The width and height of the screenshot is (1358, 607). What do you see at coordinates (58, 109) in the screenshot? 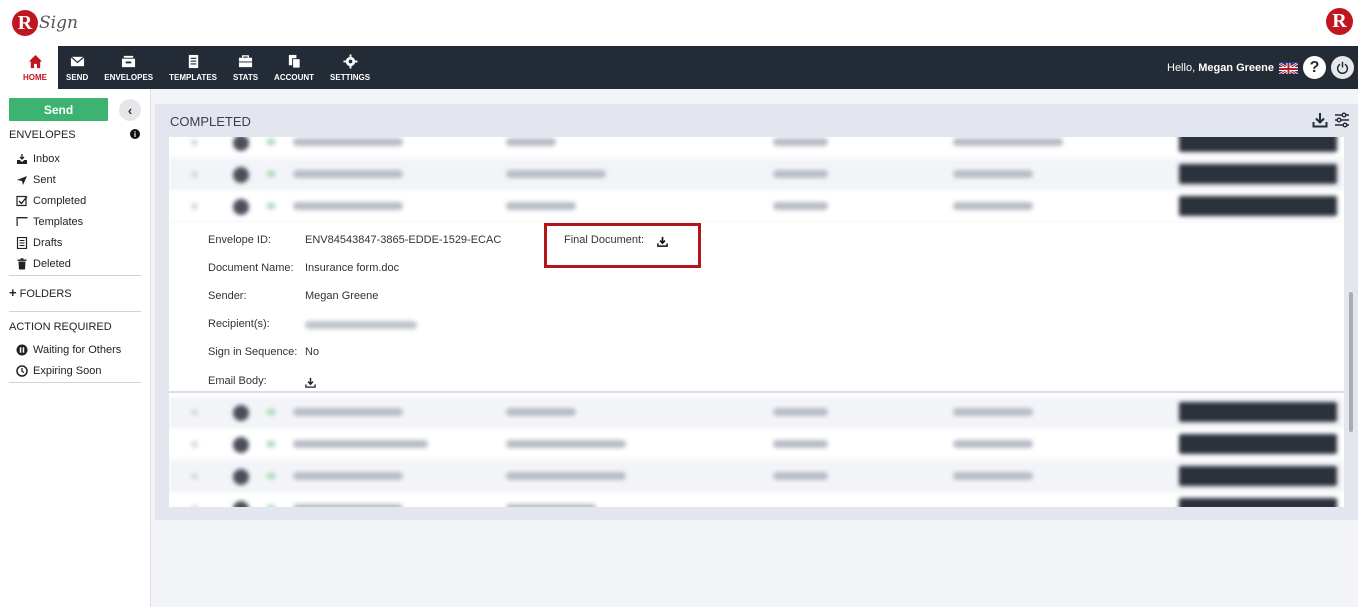
I see `send-button: Send` at bounding box center [58, 109].